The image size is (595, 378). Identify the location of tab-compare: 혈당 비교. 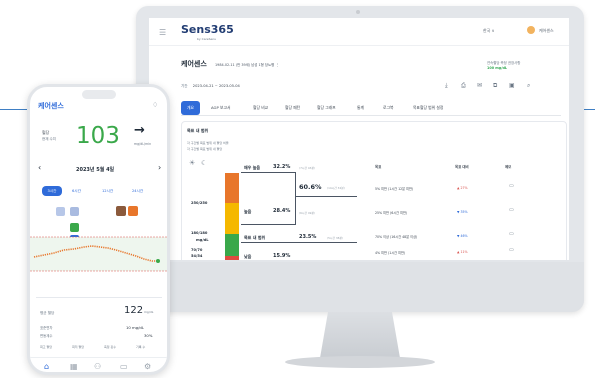
(260, 108).